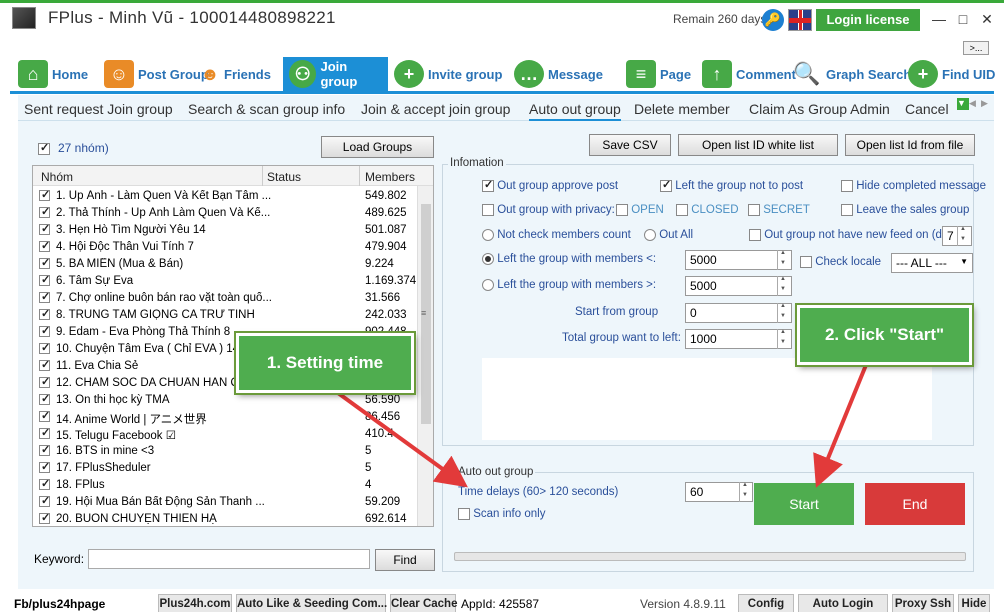 The image size is (1004, 612). I want to click on plus24h-button: Plus24h.com, so click(195, 603).